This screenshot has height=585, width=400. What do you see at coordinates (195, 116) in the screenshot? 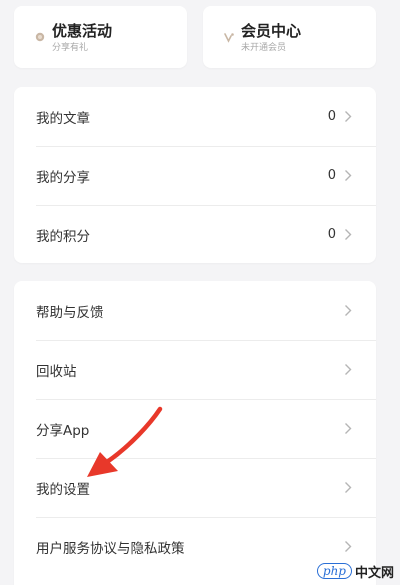
I see `my-articles-row: 我的文章 0` at bounding box center [195, 116].